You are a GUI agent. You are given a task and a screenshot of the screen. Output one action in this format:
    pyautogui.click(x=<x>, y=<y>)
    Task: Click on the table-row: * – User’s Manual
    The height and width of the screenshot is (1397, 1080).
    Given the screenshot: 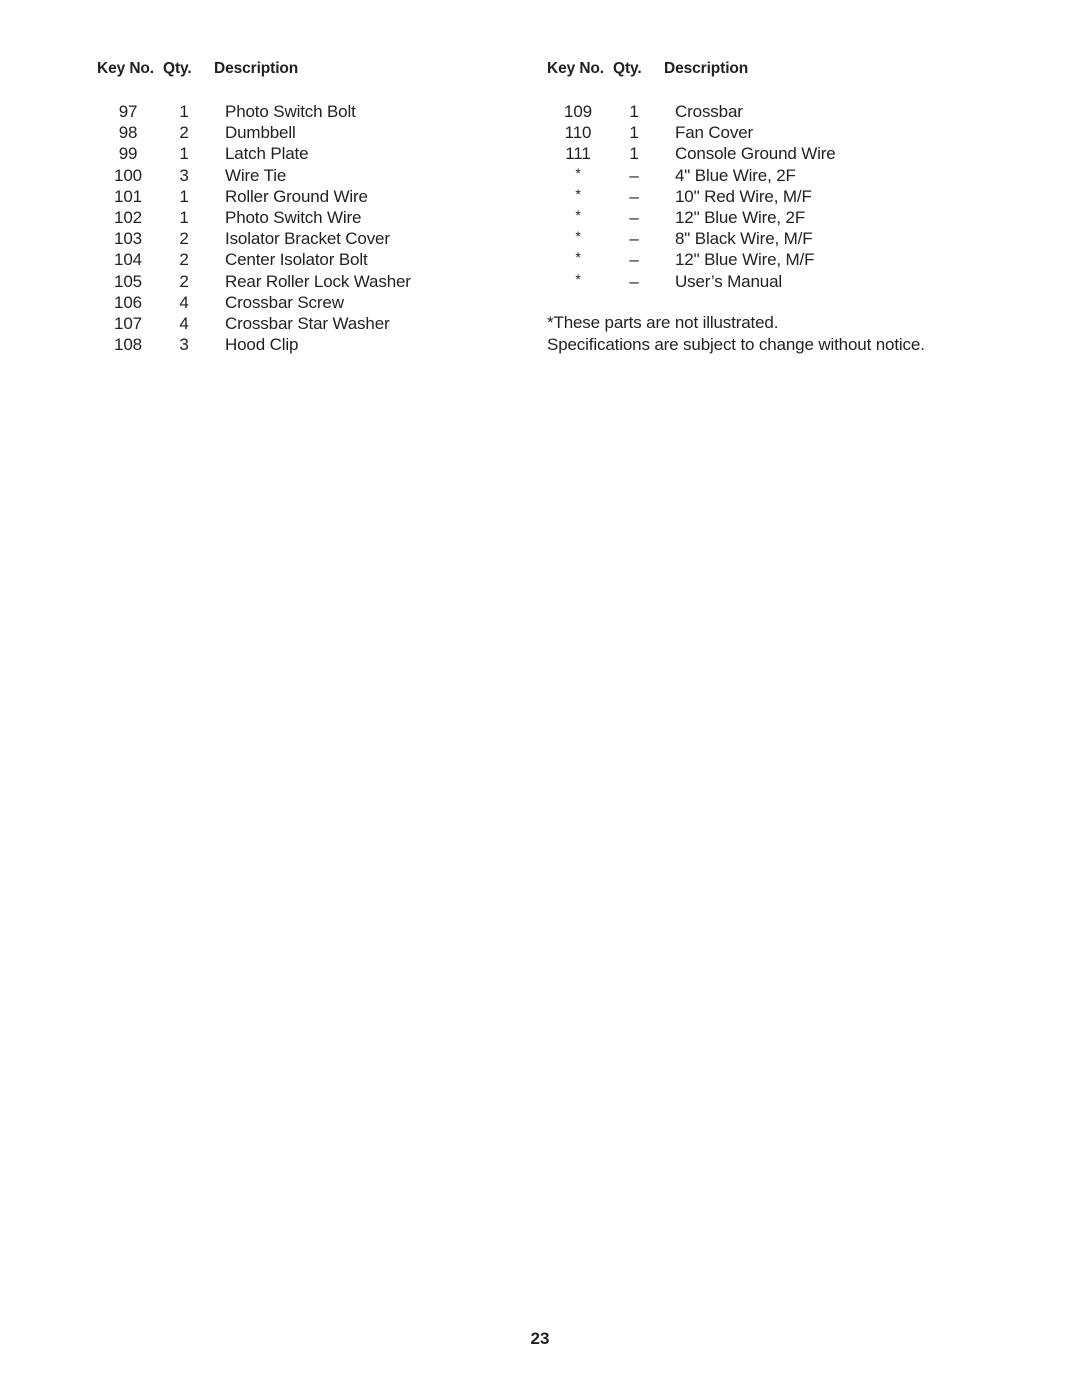 What is the action you would take?
    pyautogui.click(x=691, y=281)
    